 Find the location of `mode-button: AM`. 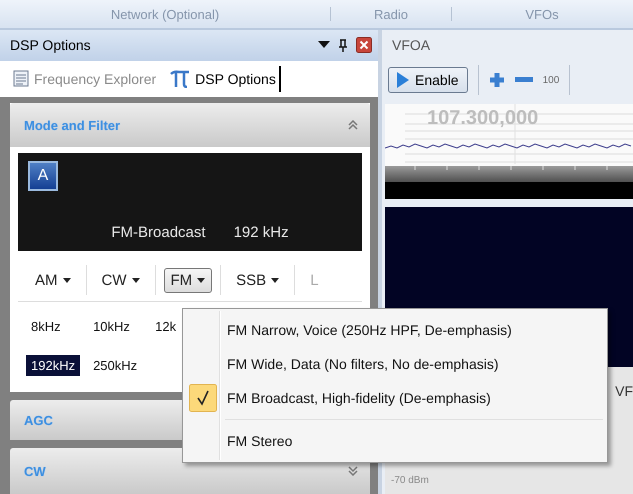

mode-button: AM is located at coordinates (53, 280).